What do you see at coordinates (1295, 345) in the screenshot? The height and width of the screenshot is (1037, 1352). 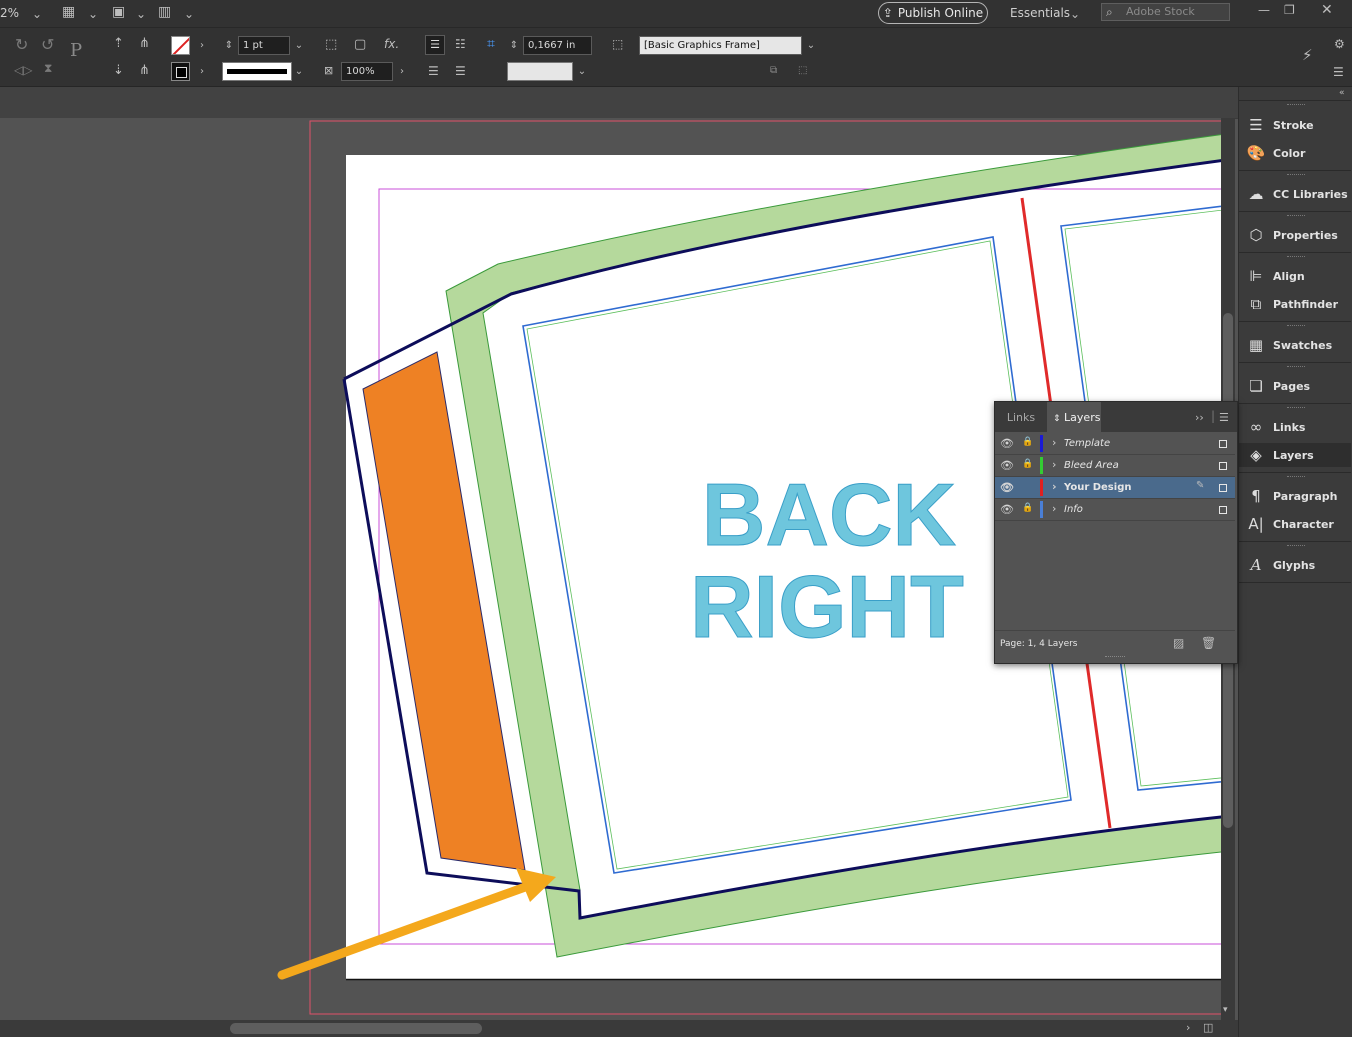 I see `dock-item-swatches: ▦ Swatches` at bounding box center [1295, 345].